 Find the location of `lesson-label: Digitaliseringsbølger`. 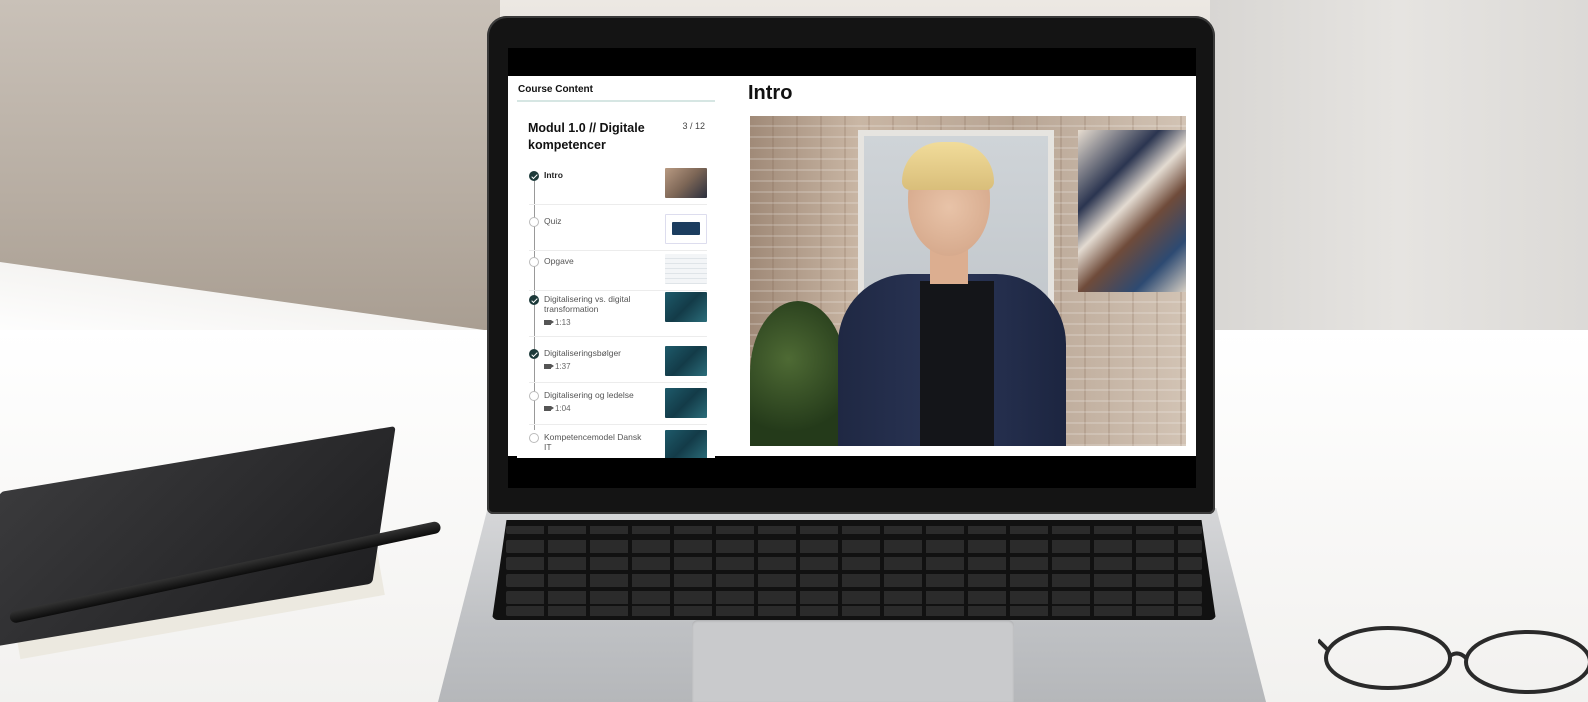

lesson-label: Digitaliseringsbølger is located at coordinates (583, 353).